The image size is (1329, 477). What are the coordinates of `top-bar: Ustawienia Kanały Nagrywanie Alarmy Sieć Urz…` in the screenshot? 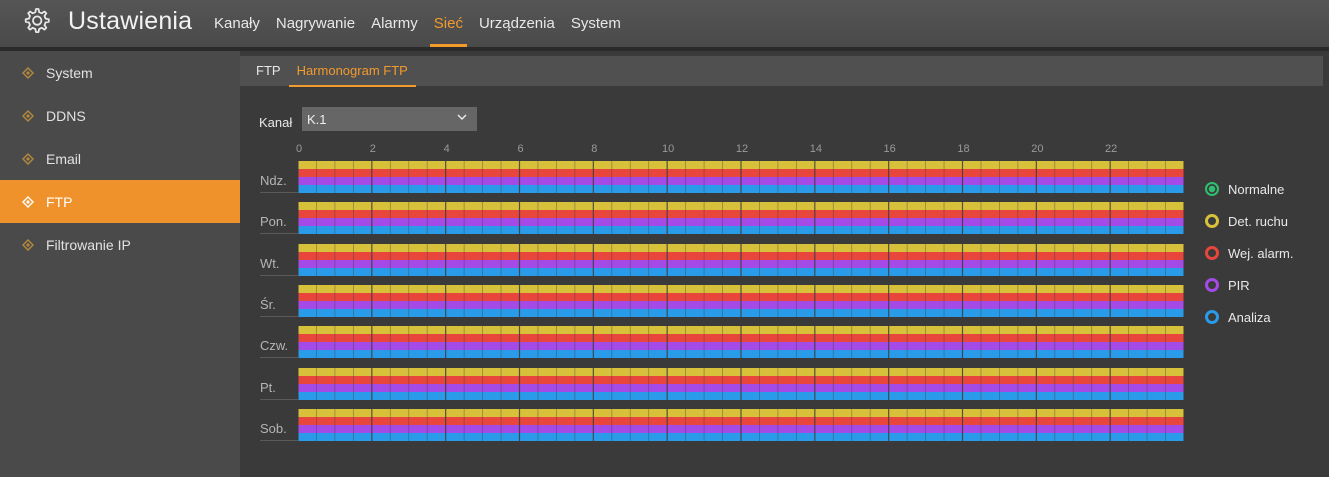 It's located at (664, 25).